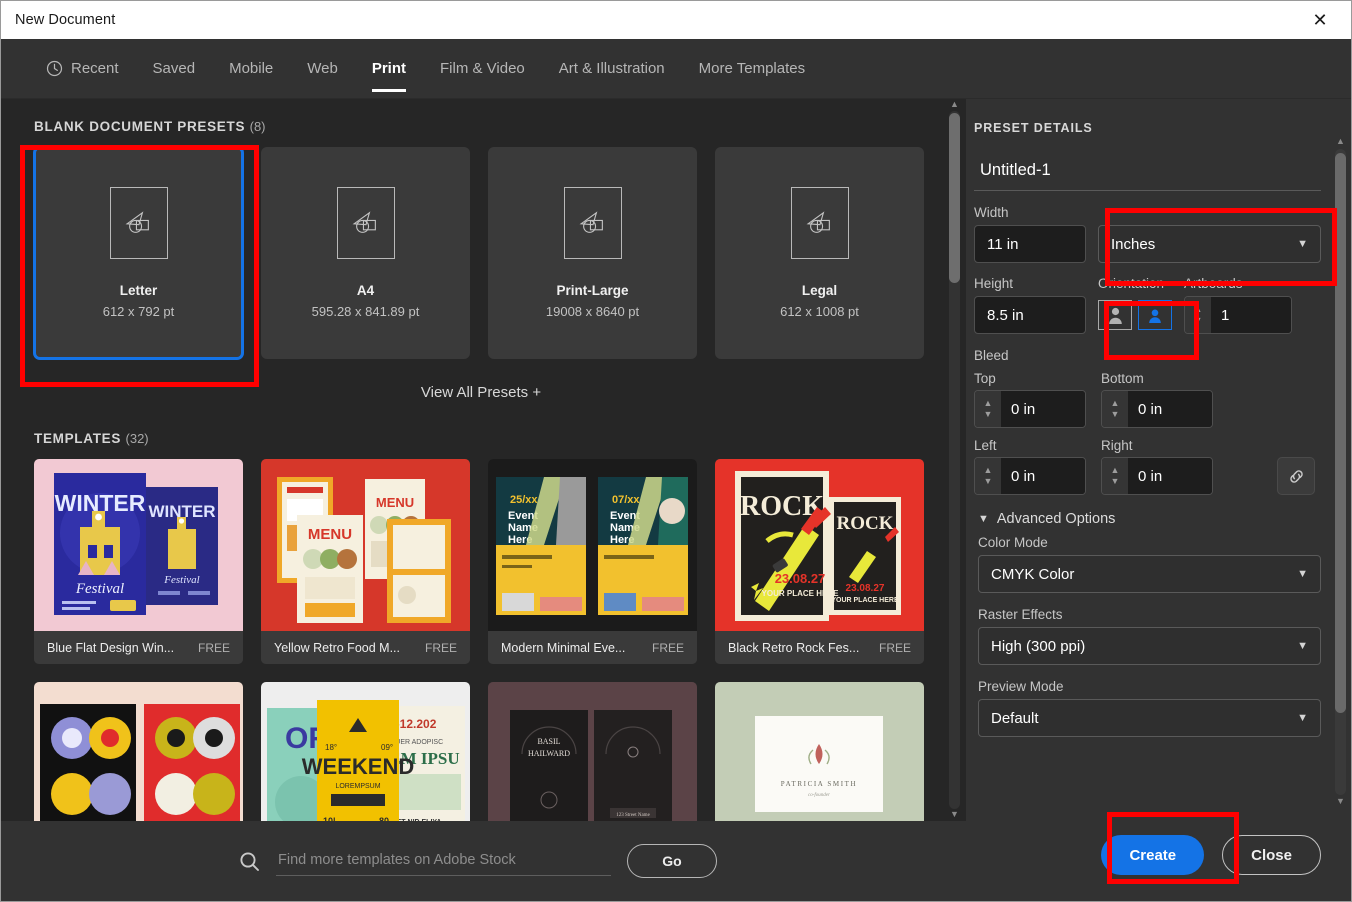 Image resolution: width=1352 pixels, height=902 pixels. Describe the element at coordinates (1170, 409) in the screenshot. I see `bleed-bottom-input` at that location.